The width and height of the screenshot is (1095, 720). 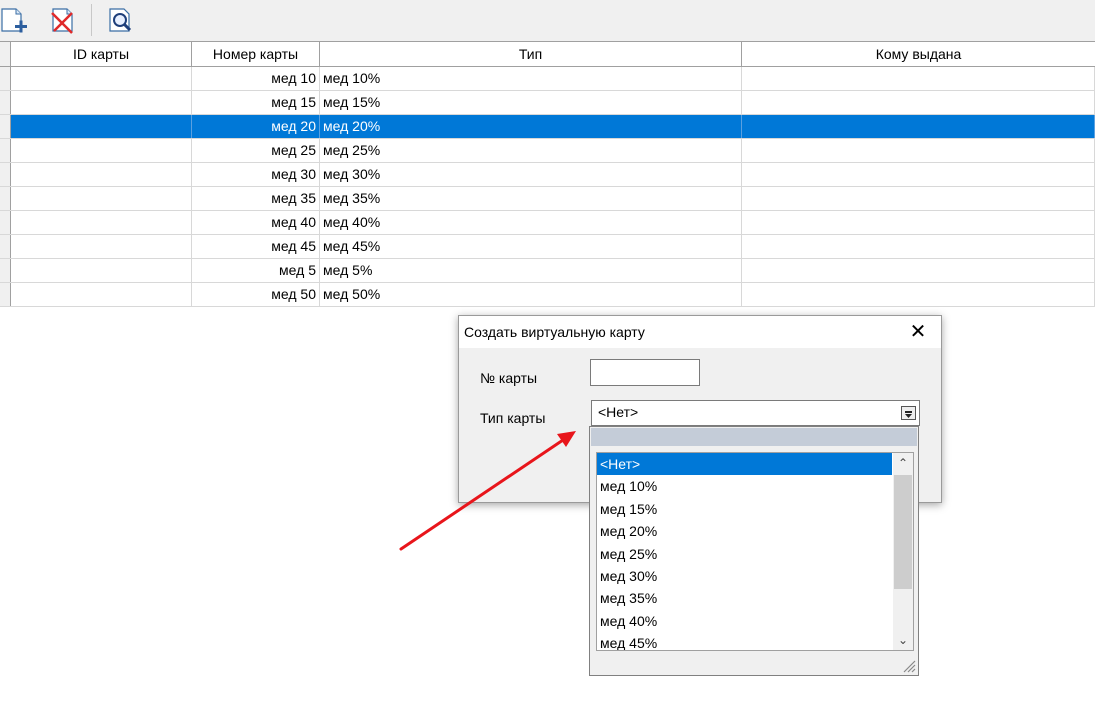 I want to click on table-row: мед 50 мед 50%, so click(x=547, y=295).